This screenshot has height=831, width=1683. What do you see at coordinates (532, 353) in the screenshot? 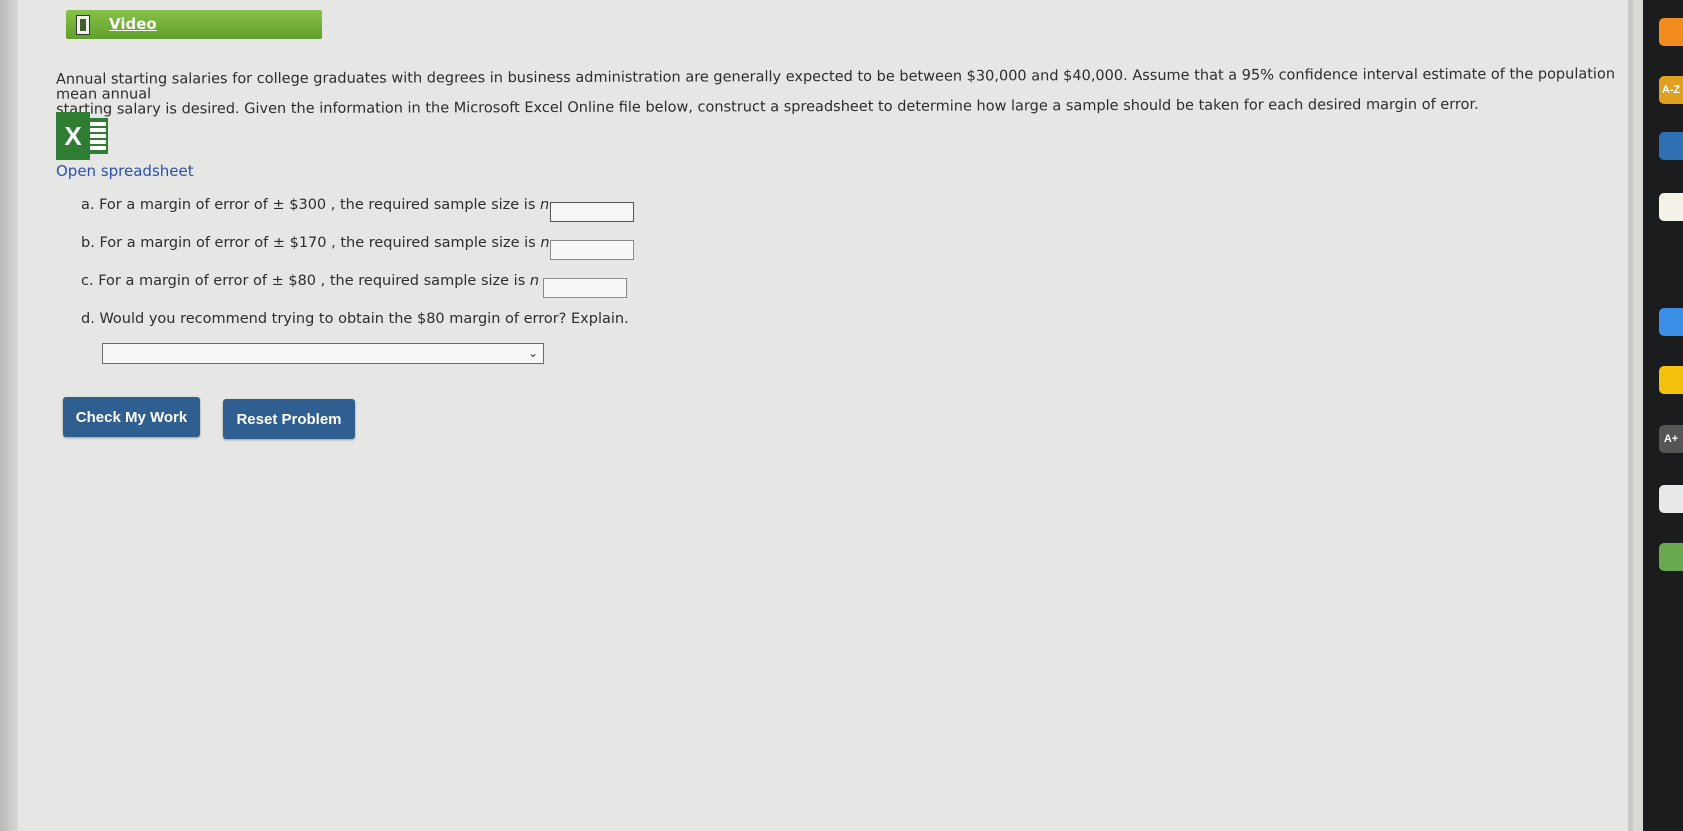
I see `chevron-down-icon: ⌄` at bounding box center [532, 353].